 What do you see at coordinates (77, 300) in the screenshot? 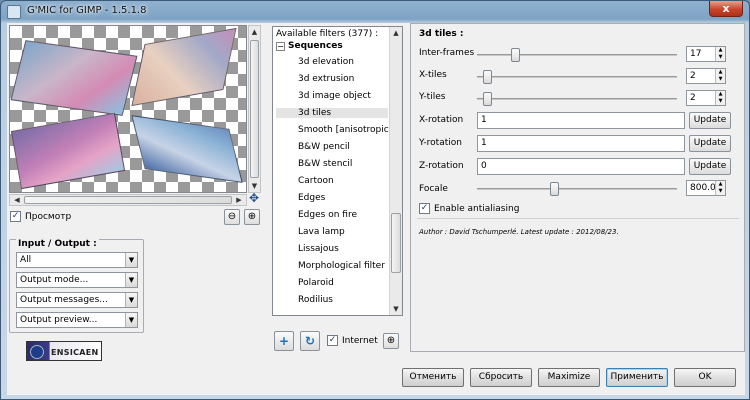
I see `output-messages-combo: Output messages... ▼` at bounding box center [77, 300].